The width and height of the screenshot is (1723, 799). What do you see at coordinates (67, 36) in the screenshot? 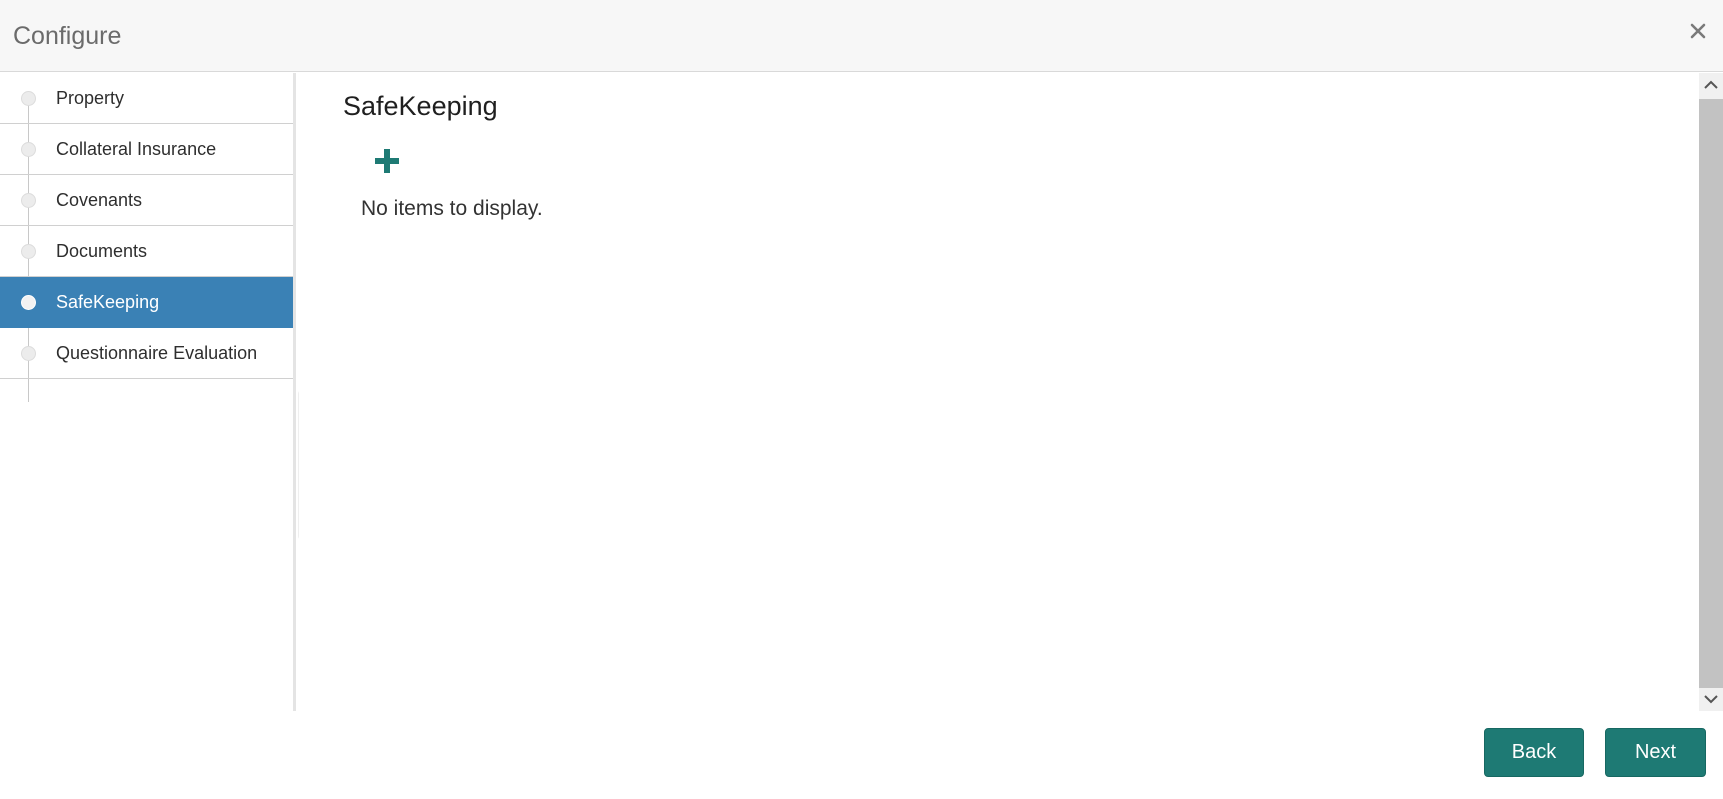
I see `dialog-title: Configure` at bounding box center [67, 36].